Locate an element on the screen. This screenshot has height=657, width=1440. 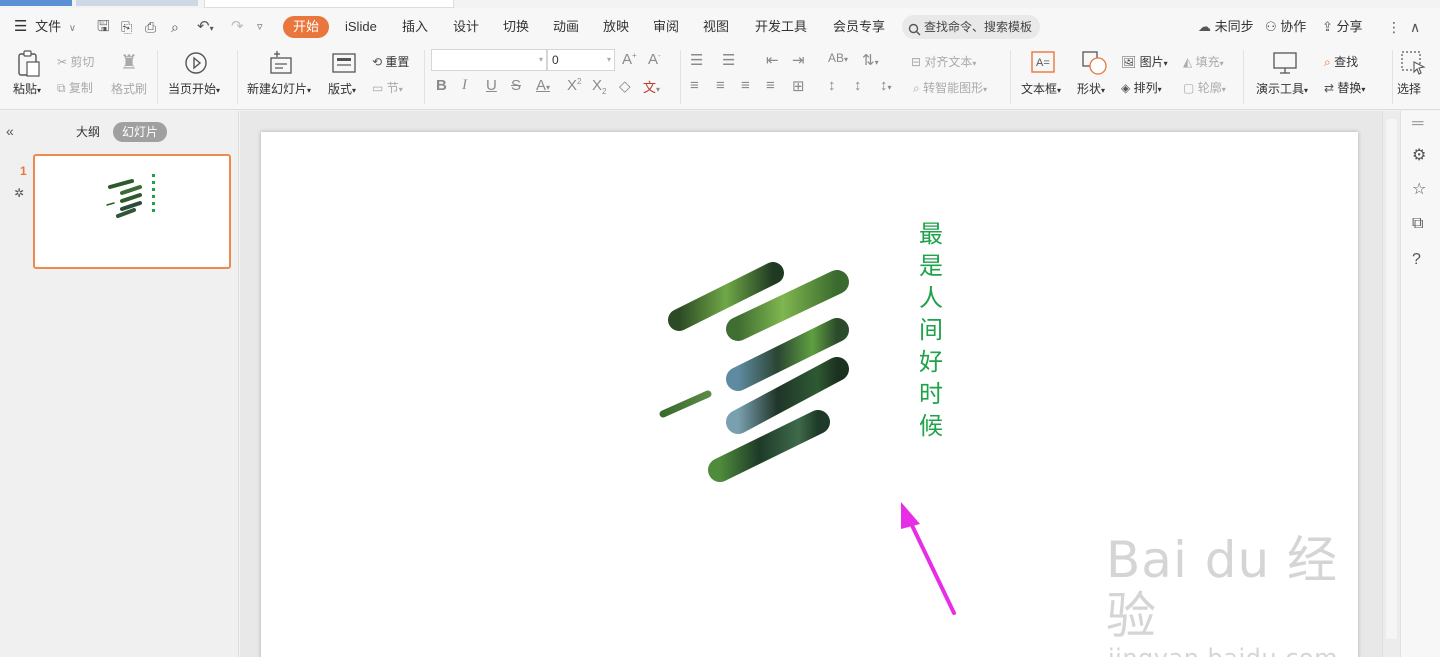
new-slide-icon is located at coordinates (281, 63).